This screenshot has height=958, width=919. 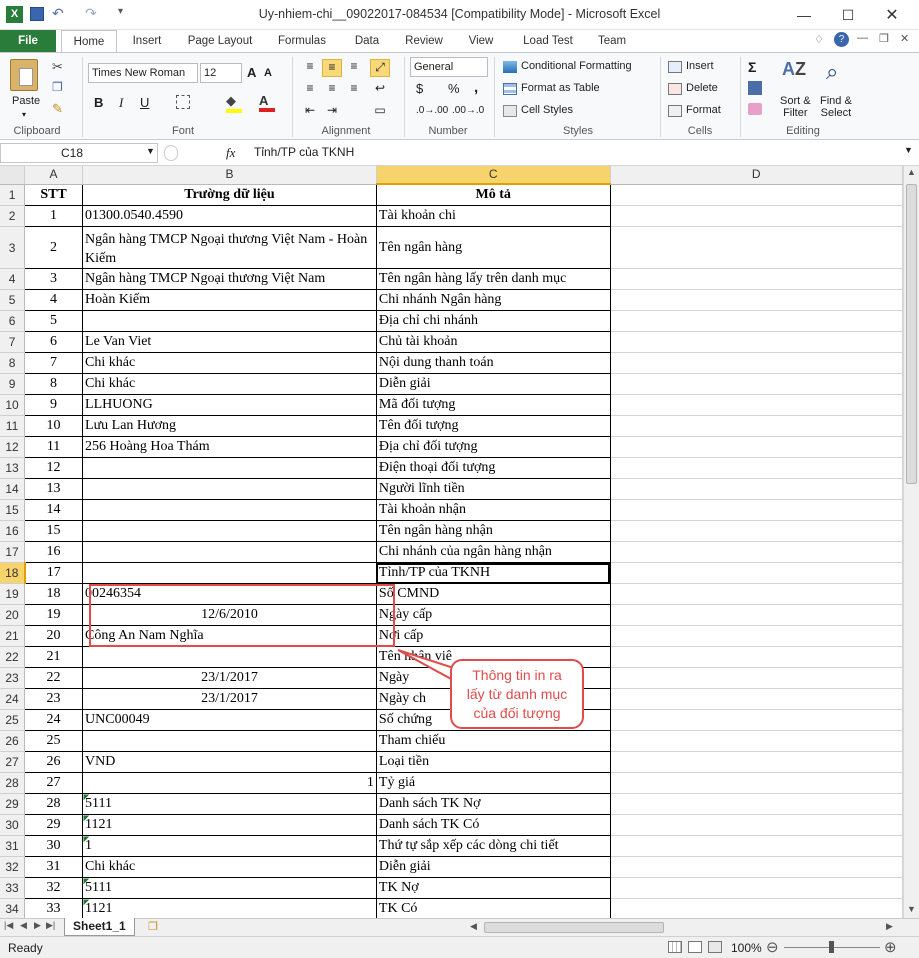 What do you see at coordinates (54, 825) in the screenshot?
I see `cell-stt: 29` at bounding box center [54, 825].